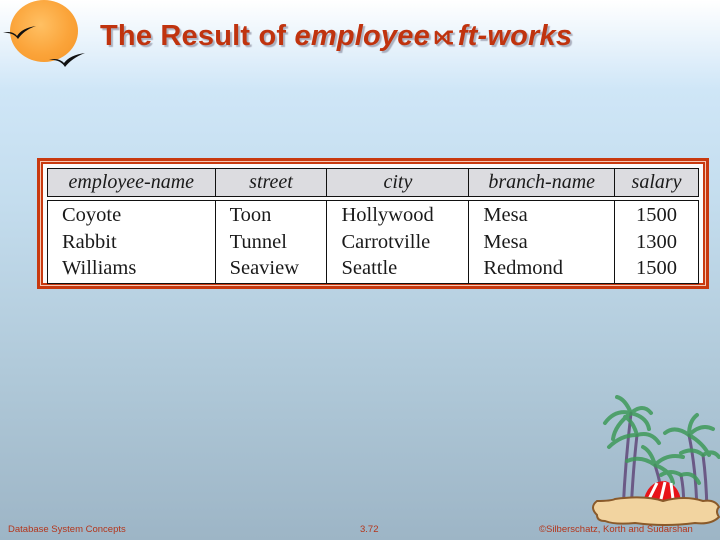 Image resolution: width=720 pixels, height=540 pixels. What do you see at coordinates (616, 529) in the screenshot?
I see `footer-copyright: ©Silberschatz, Korth and Sudarshan` at bounding box center [616, 529].